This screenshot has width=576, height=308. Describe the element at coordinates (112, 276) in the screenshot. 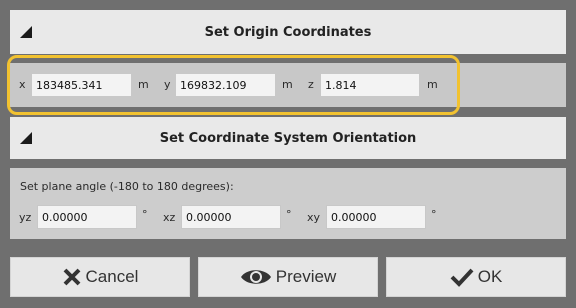

I see `cancel-label: Cancel` at that location.